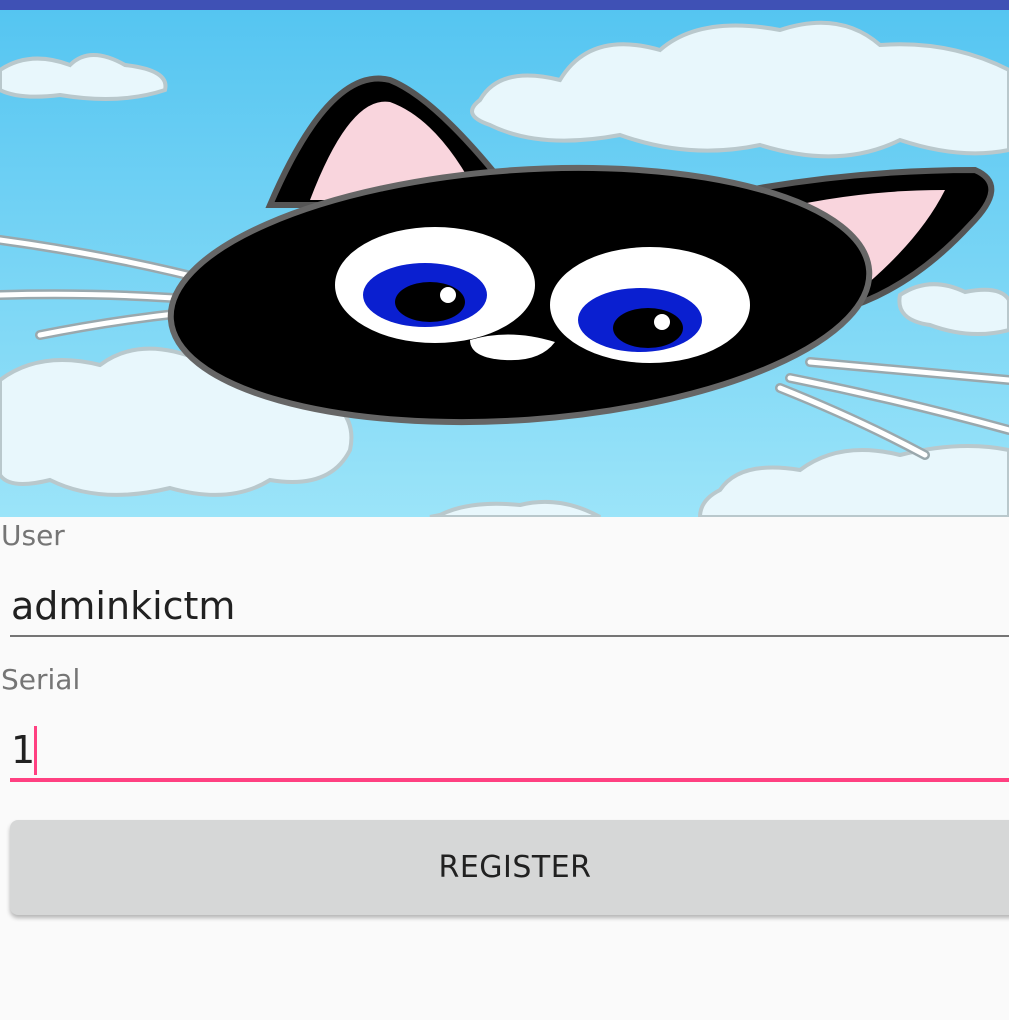  I want to click on serial-label: Serial, so click(41, 679).